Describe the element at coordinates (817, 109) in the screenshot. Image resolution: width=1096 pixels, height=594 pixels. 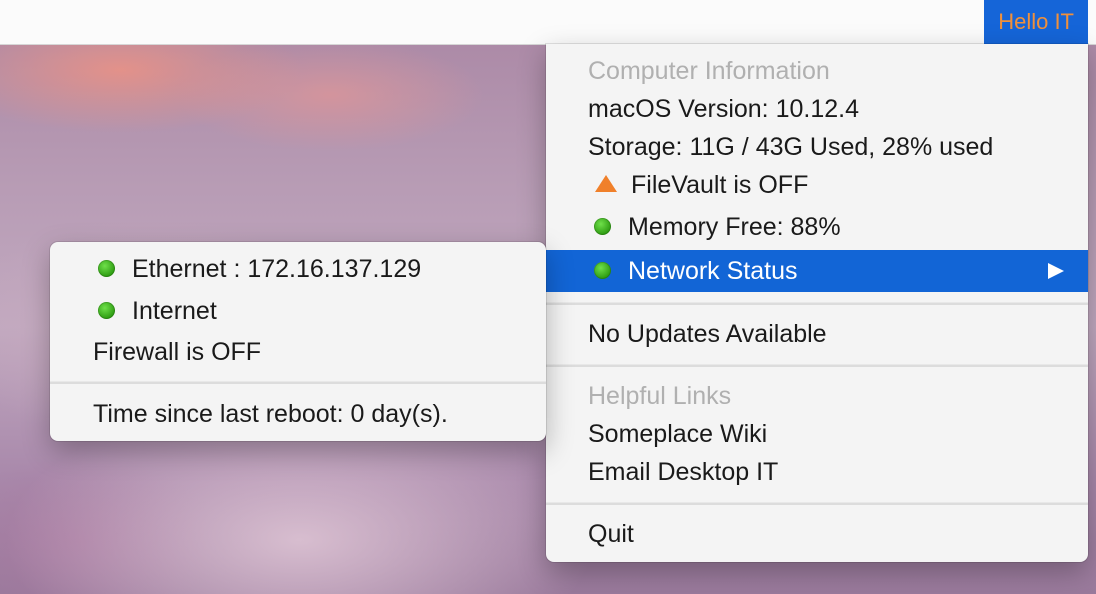
I see `macos-version-item: macOS Version: 10.12.4` at that location.